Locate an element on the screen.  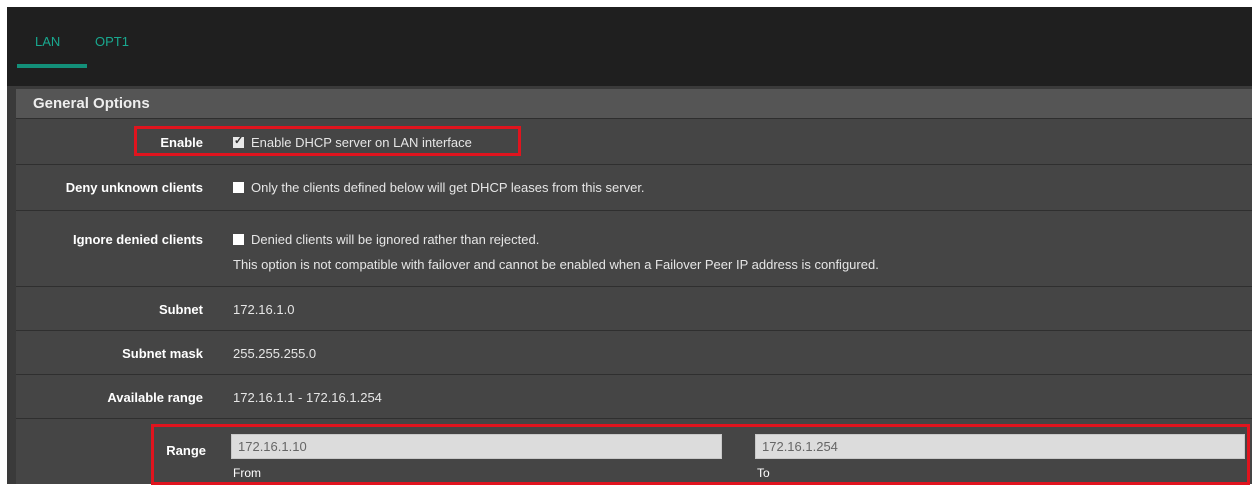
panel-header: General Options is located at coordinates (634, 104).